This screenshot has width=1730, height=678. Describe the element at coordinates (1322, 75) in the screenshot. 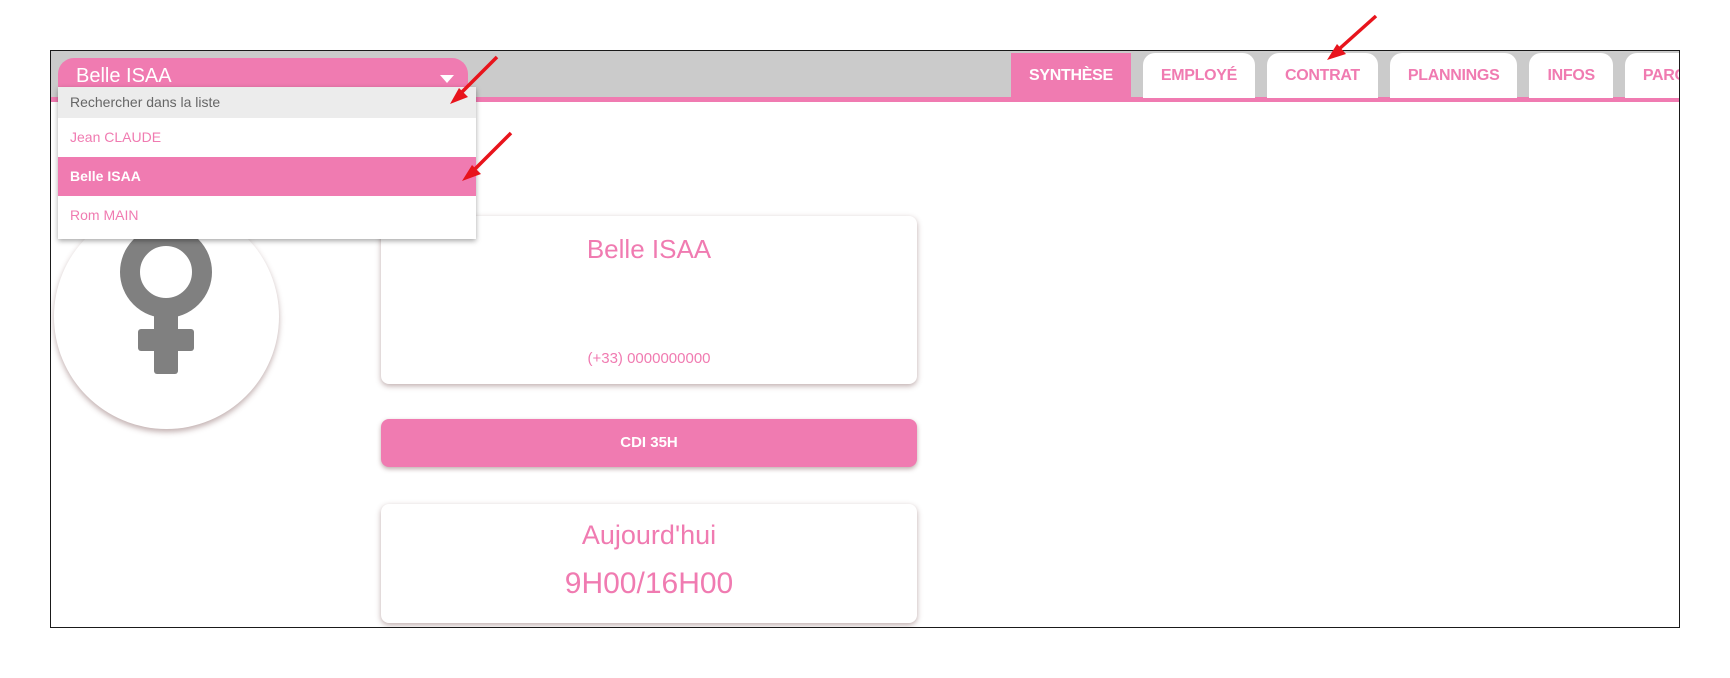

I see `tab-contrat: CONTRAT` at that location.